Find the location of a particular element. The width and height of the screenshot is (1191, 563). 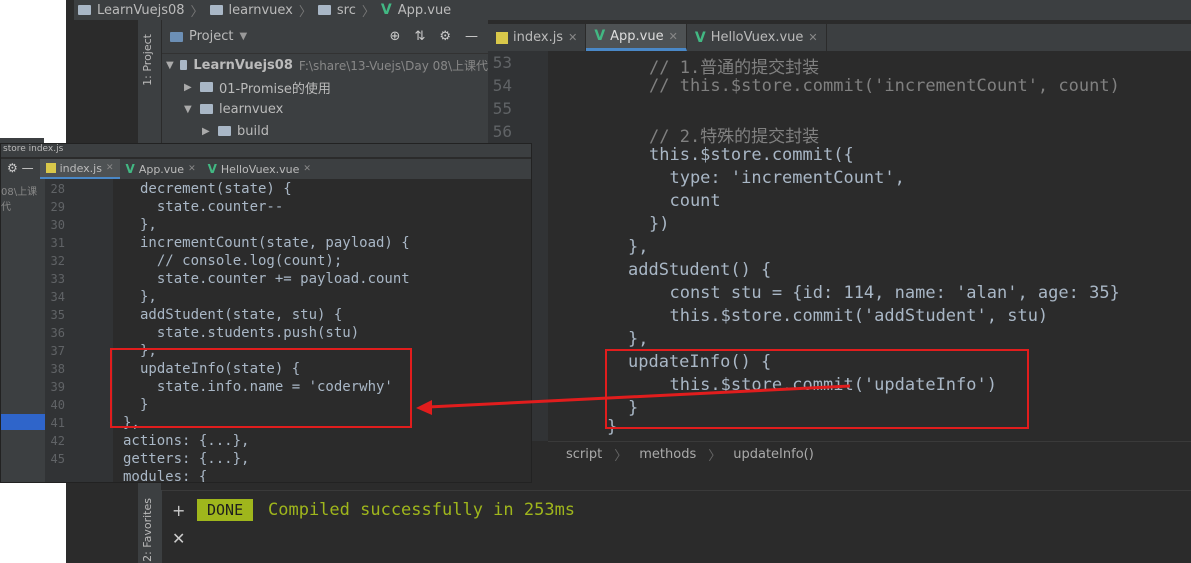

code-line: decrement(state) { is located at coordinates (216, 189).